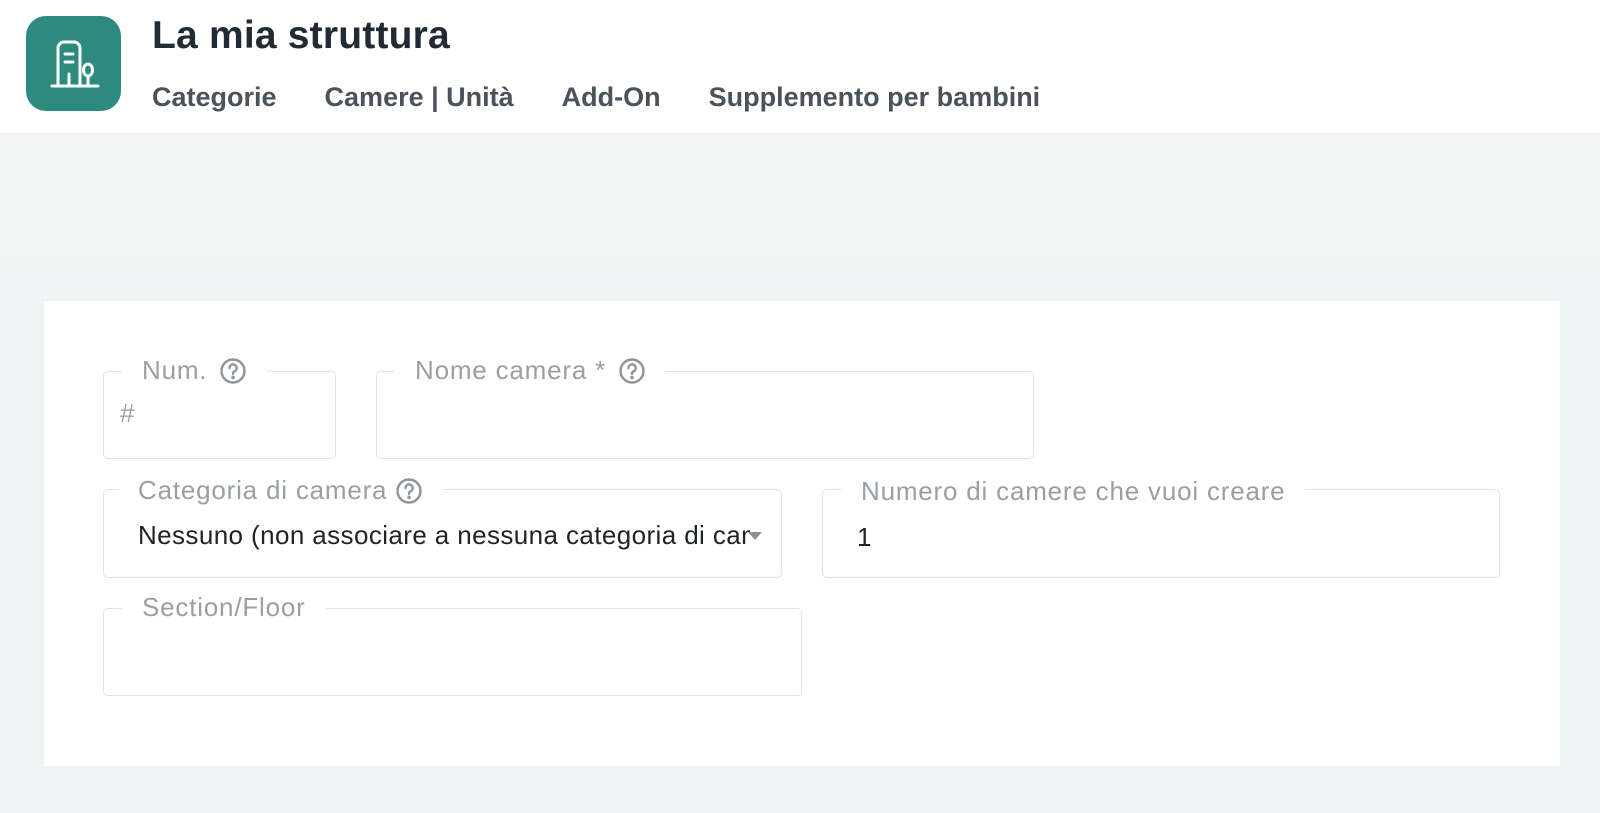  I want to click on tab-camere-unita: Camere | Unità, so click(419, 97).